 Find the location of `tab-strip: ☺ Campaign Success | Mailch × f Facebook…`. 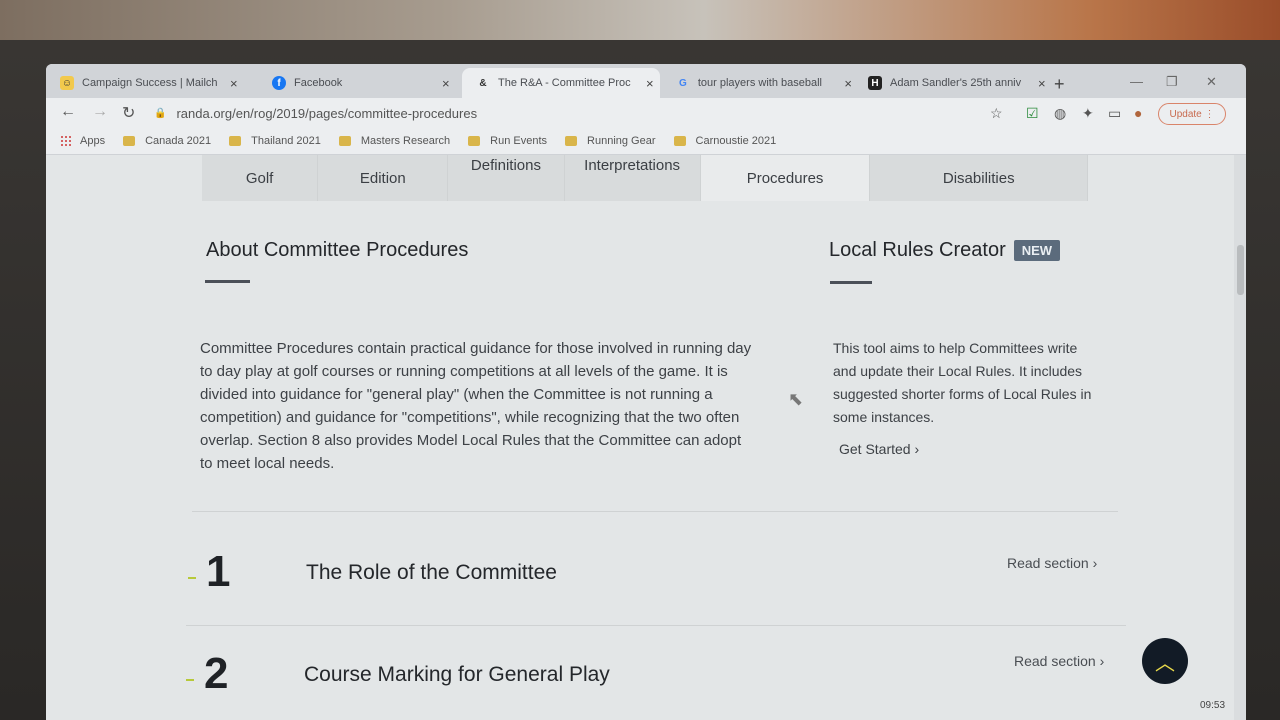

tab-strip: ☺ Campaign Success | Mailch × f Facebook… is located at coordinates (646, 81).